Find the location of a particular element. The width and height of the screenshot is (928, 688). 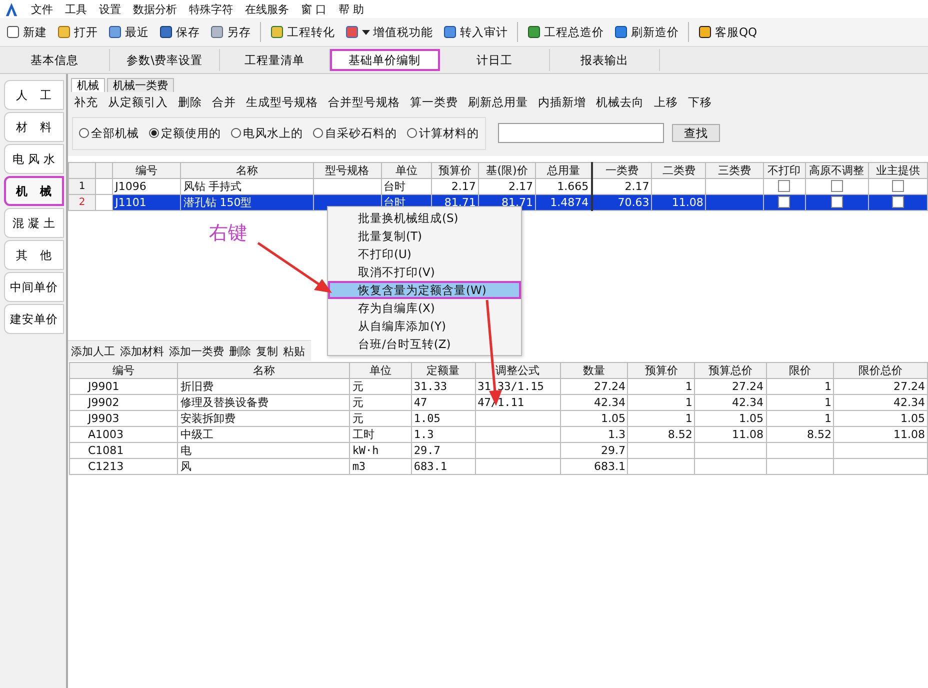

table-cell: 元 is located at coordinates (381, 418).